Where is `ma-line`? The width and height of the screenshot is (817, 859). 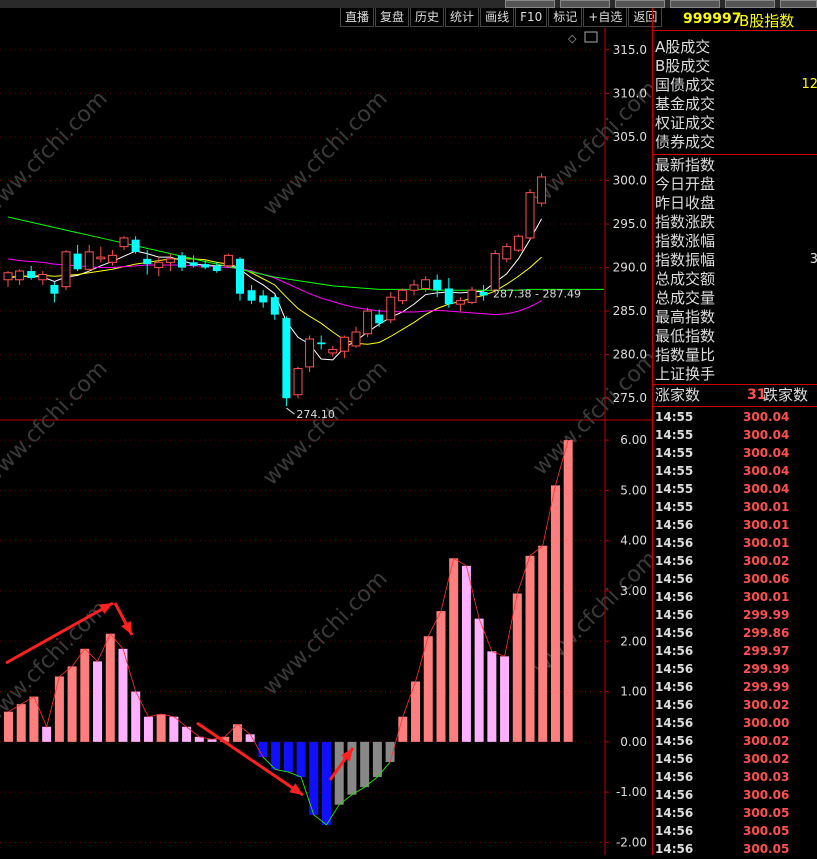 ma-line is located at coordinates (275, 289).